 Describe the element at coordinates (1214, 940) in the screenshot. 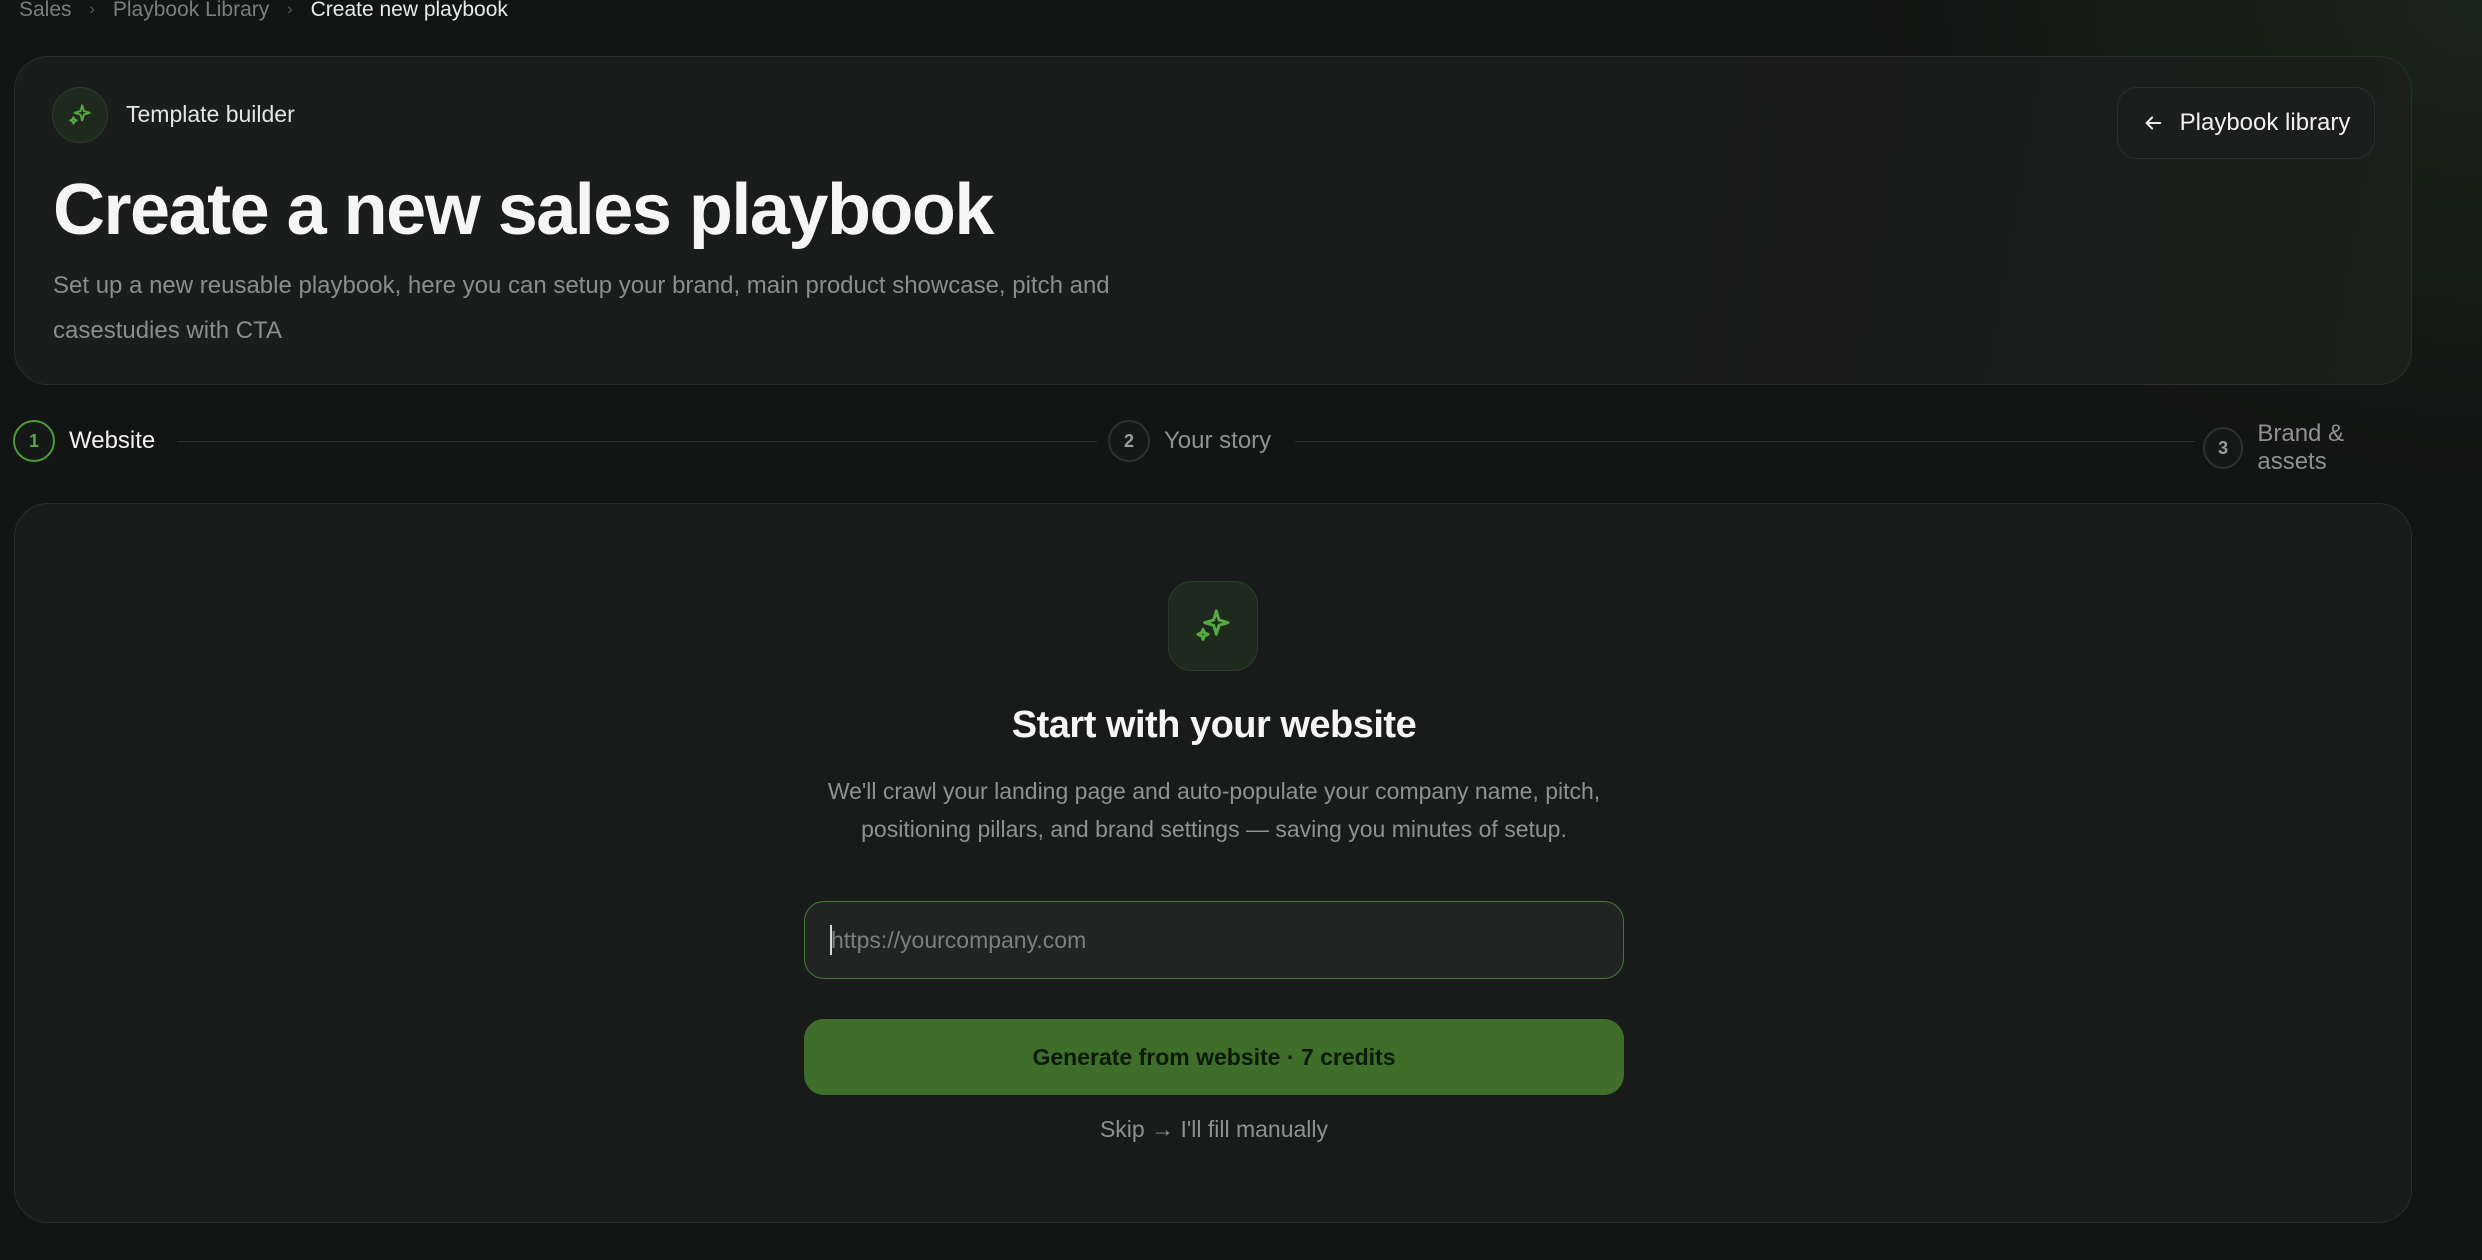

I see `website-url-input` at that location.